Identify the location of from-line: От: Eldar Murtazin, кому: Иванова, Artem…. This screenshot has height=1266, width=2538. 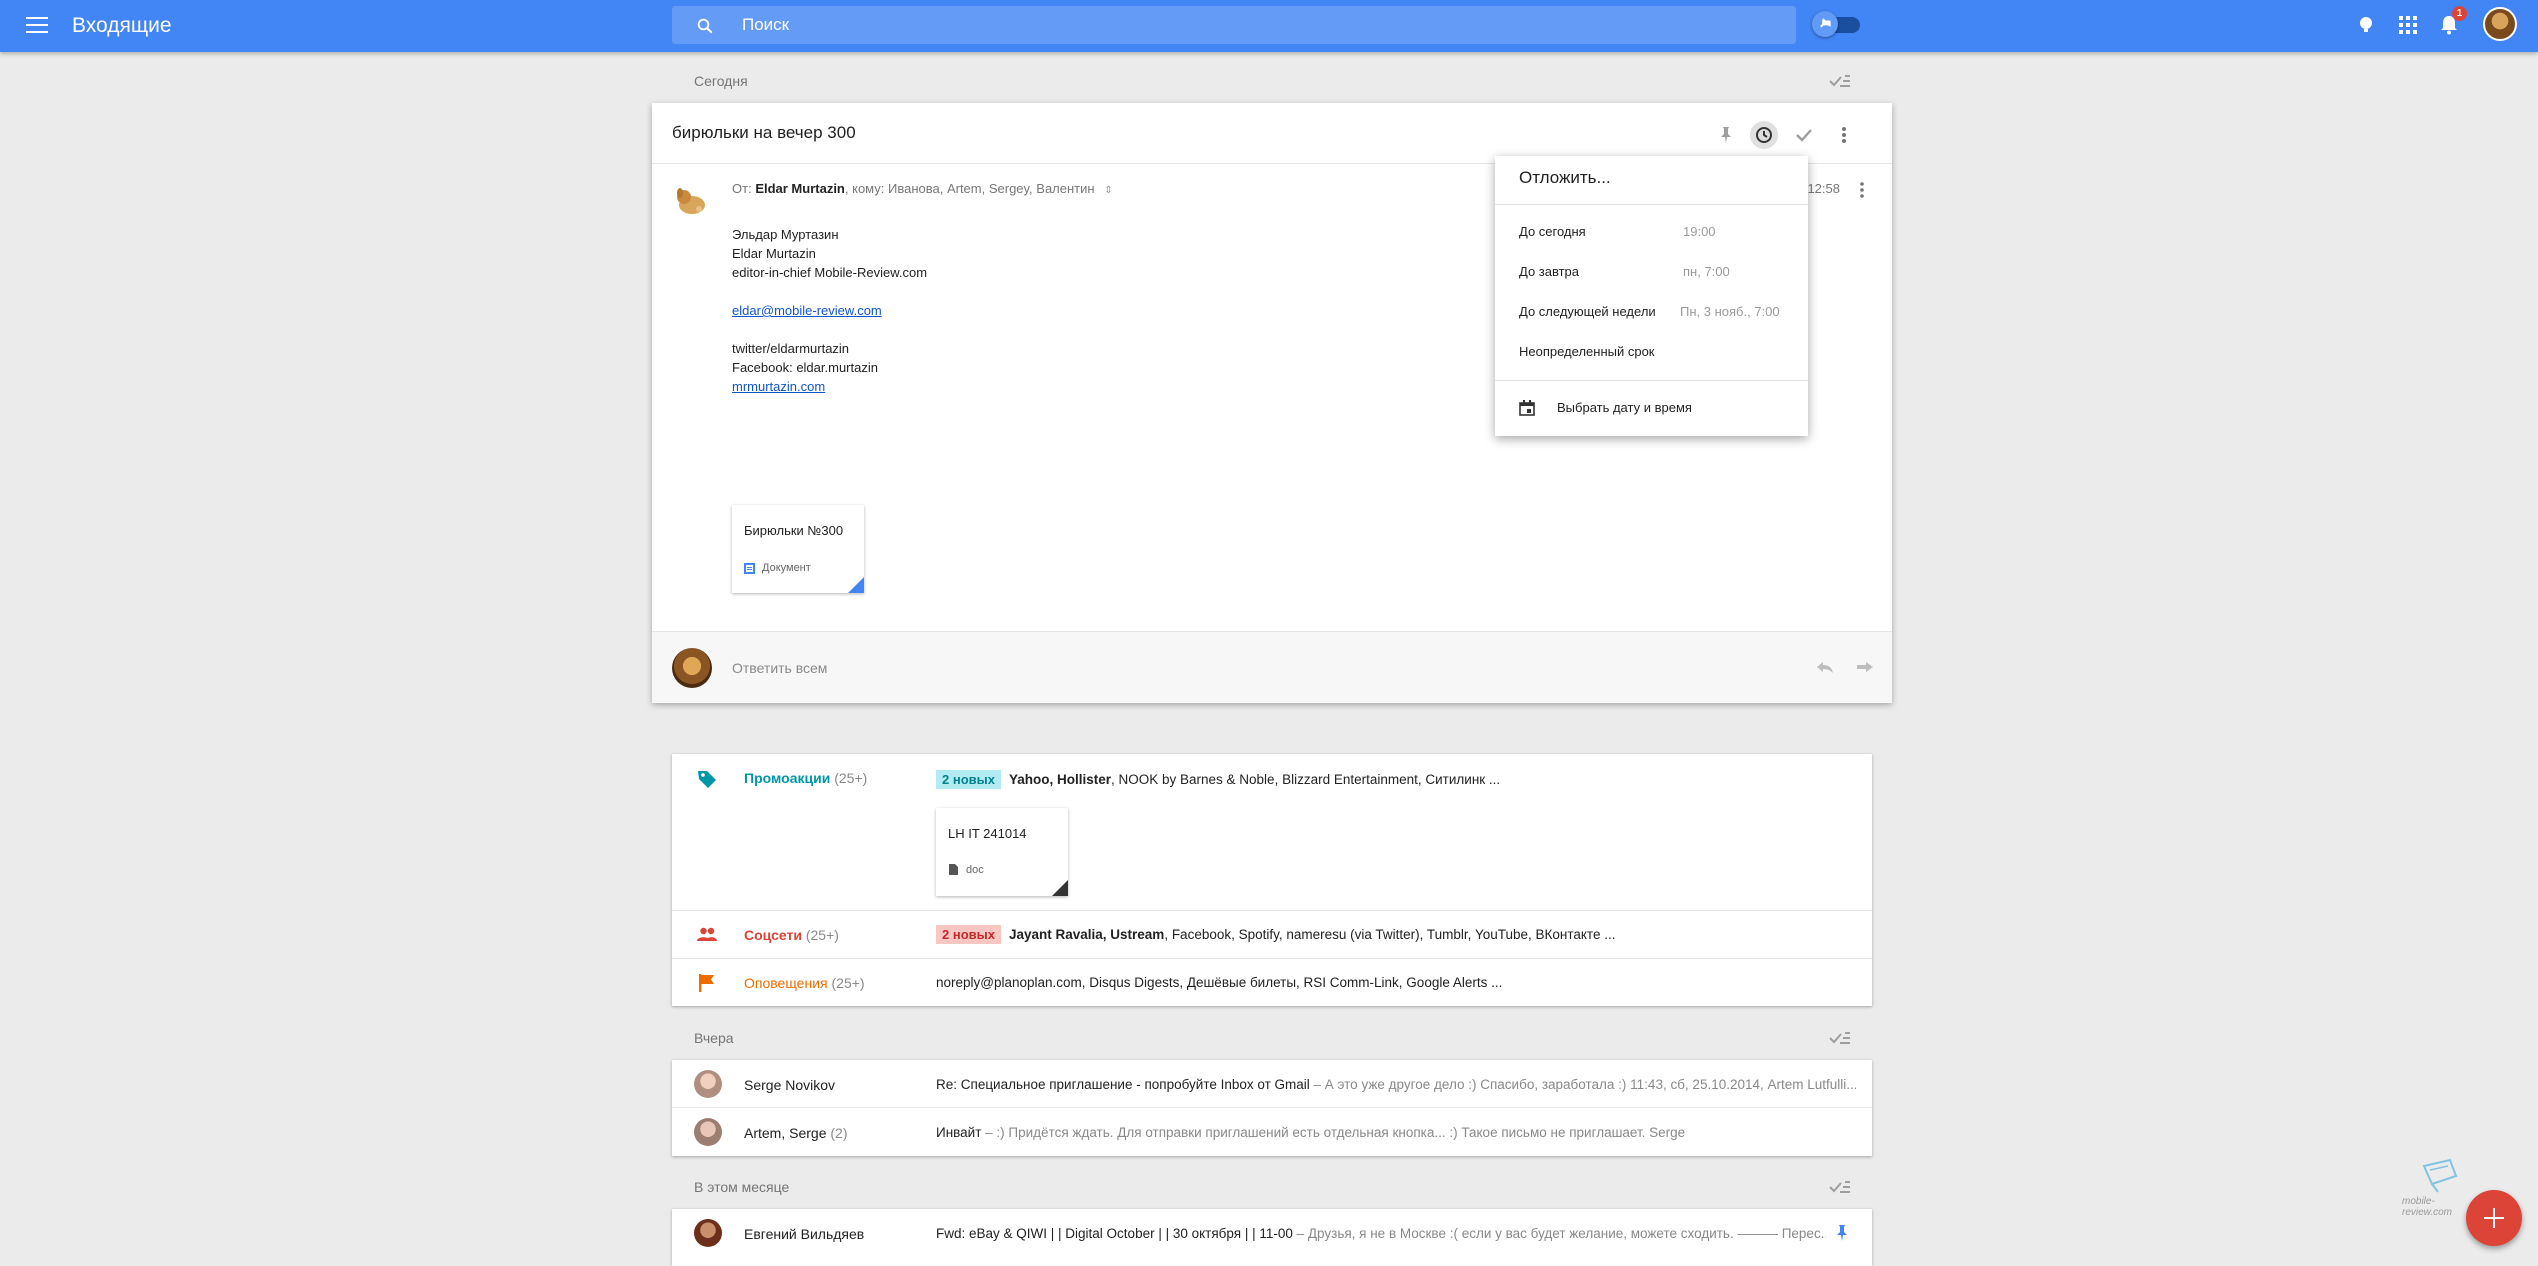
(922, 188).